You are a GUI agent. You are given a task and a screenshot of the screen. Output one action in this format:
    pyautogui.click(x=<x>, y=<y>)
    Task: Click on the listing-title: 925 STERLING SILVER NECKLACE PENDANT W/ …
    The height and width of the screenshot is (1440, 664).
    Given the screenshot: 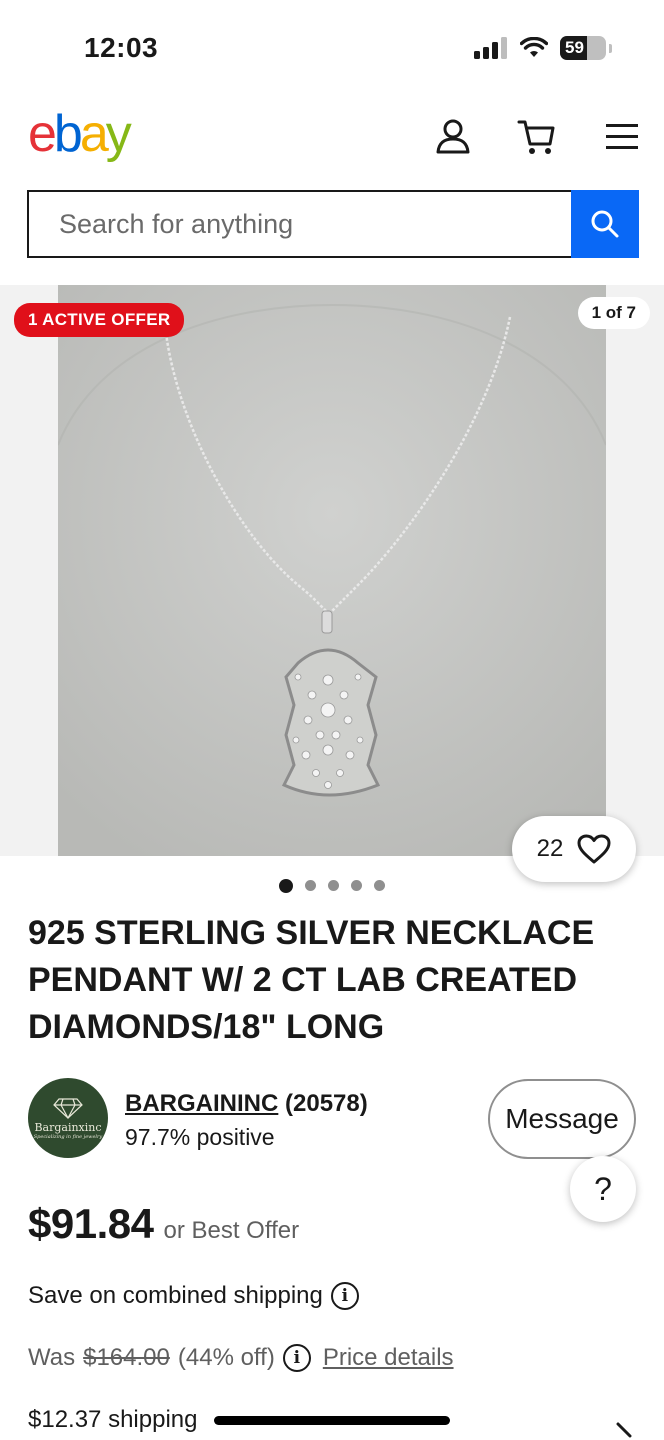 What is the action you would take?
    pyautogui.click(x=311, y=980)
    